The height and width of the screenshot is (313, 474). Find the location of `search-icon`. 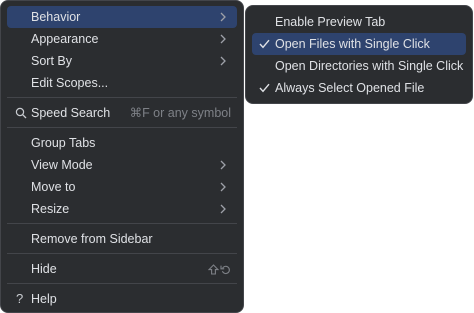

search-icon is located at coordinates (21, 113).